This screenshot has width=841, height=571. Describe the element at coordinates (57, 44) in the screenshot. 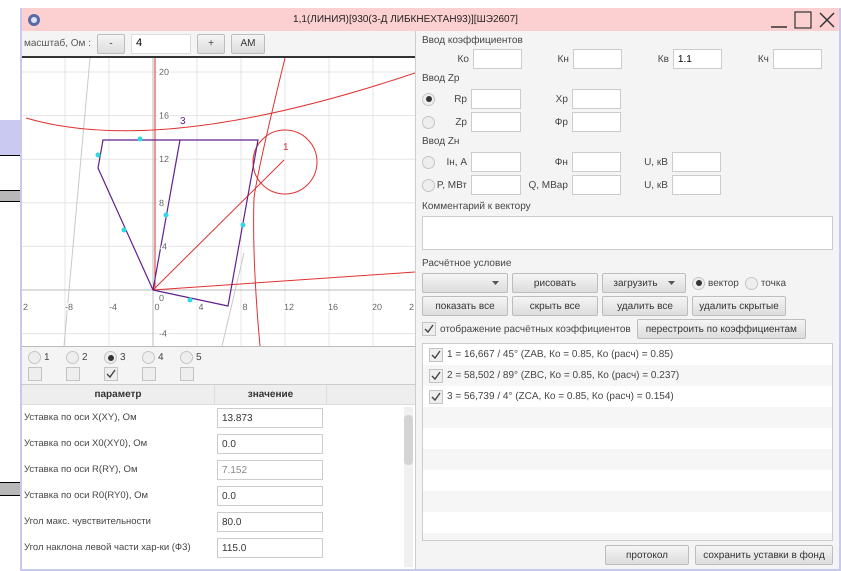

I see `scale-label: масштаб, Ом :` at that location.